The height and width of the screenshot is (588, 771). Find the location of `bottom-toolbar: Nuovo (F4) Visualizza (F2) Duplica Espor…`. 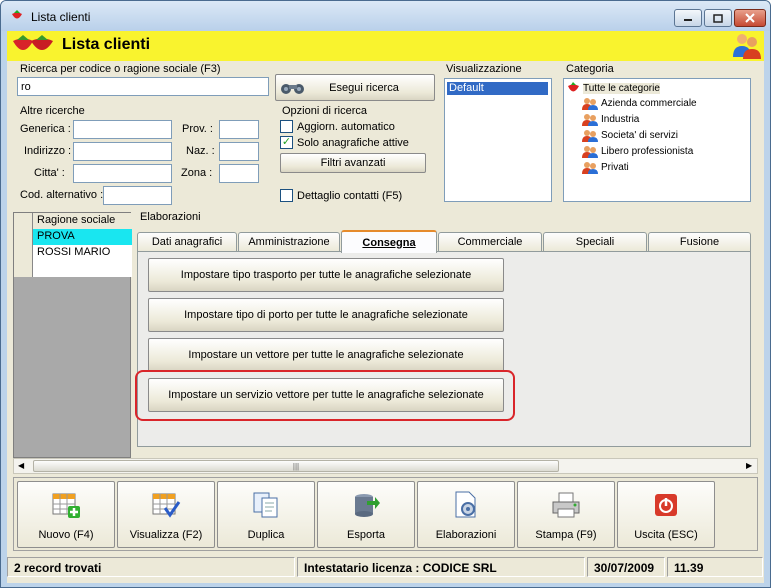

bottom-toolbar: Nuovo (F4) Visualizza (F2) Duplica Espor… is located at coordinates (385, 514).